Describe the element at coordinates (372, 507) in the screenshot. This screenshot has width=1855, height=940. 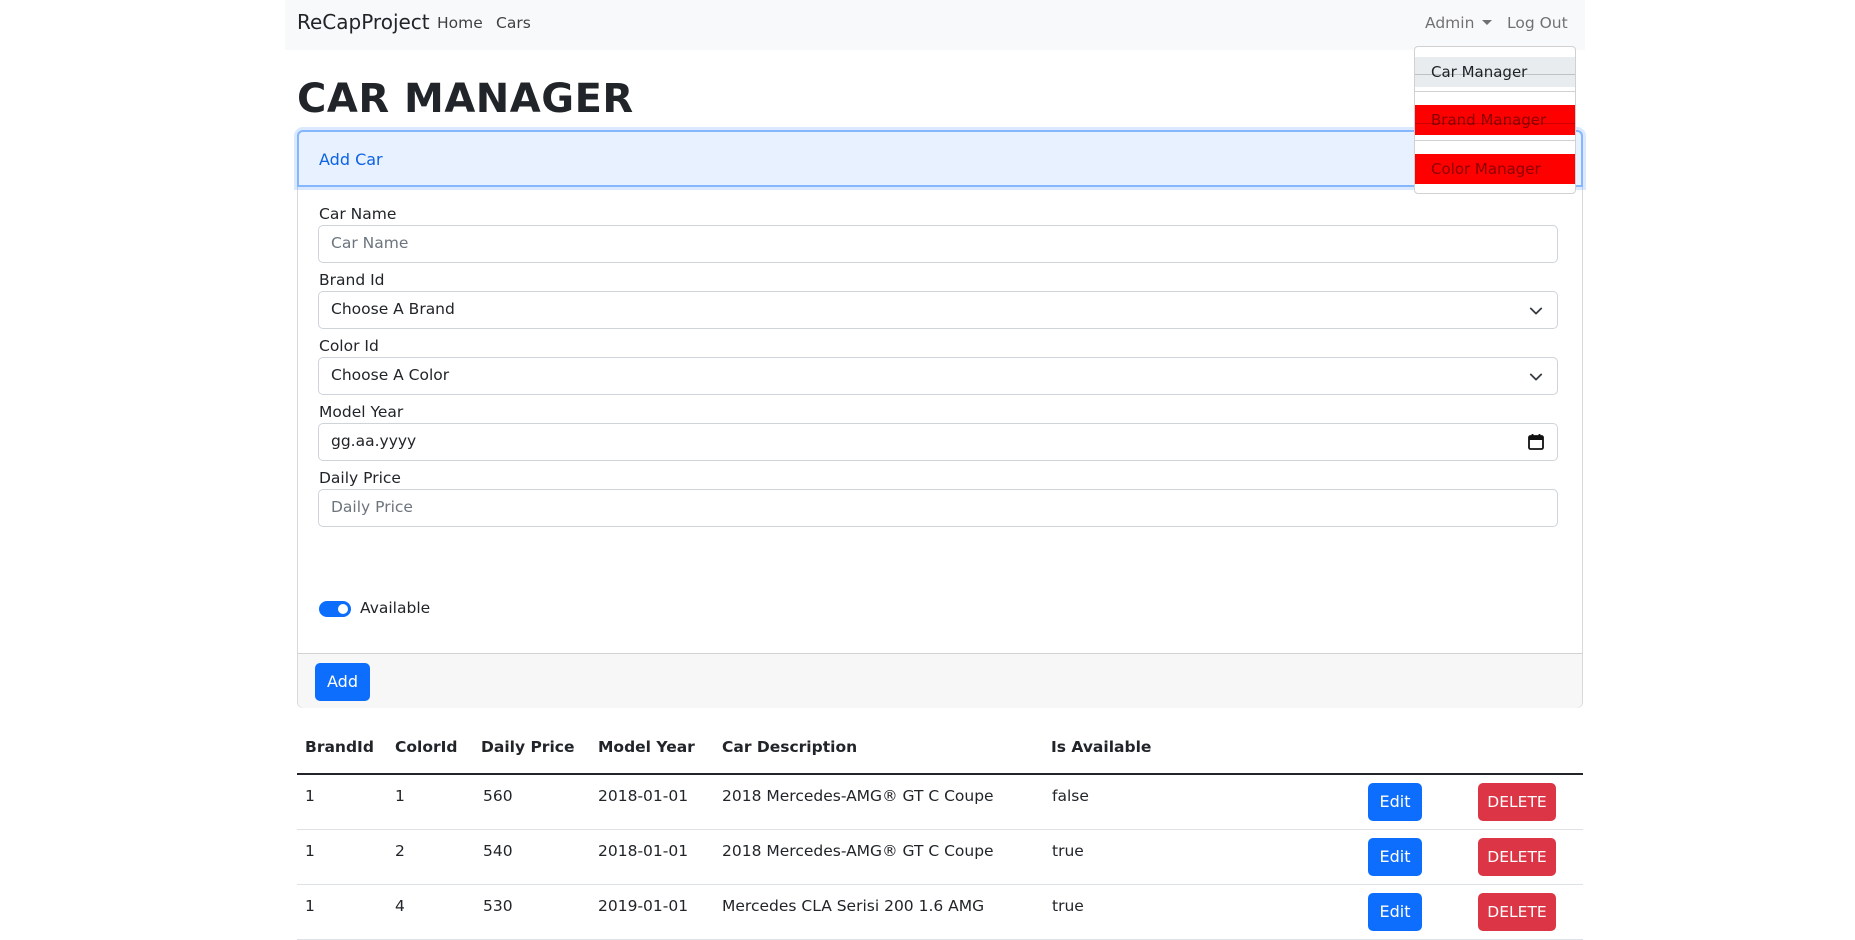
I see `daily-price-placeholder: Daily Price` at that location.